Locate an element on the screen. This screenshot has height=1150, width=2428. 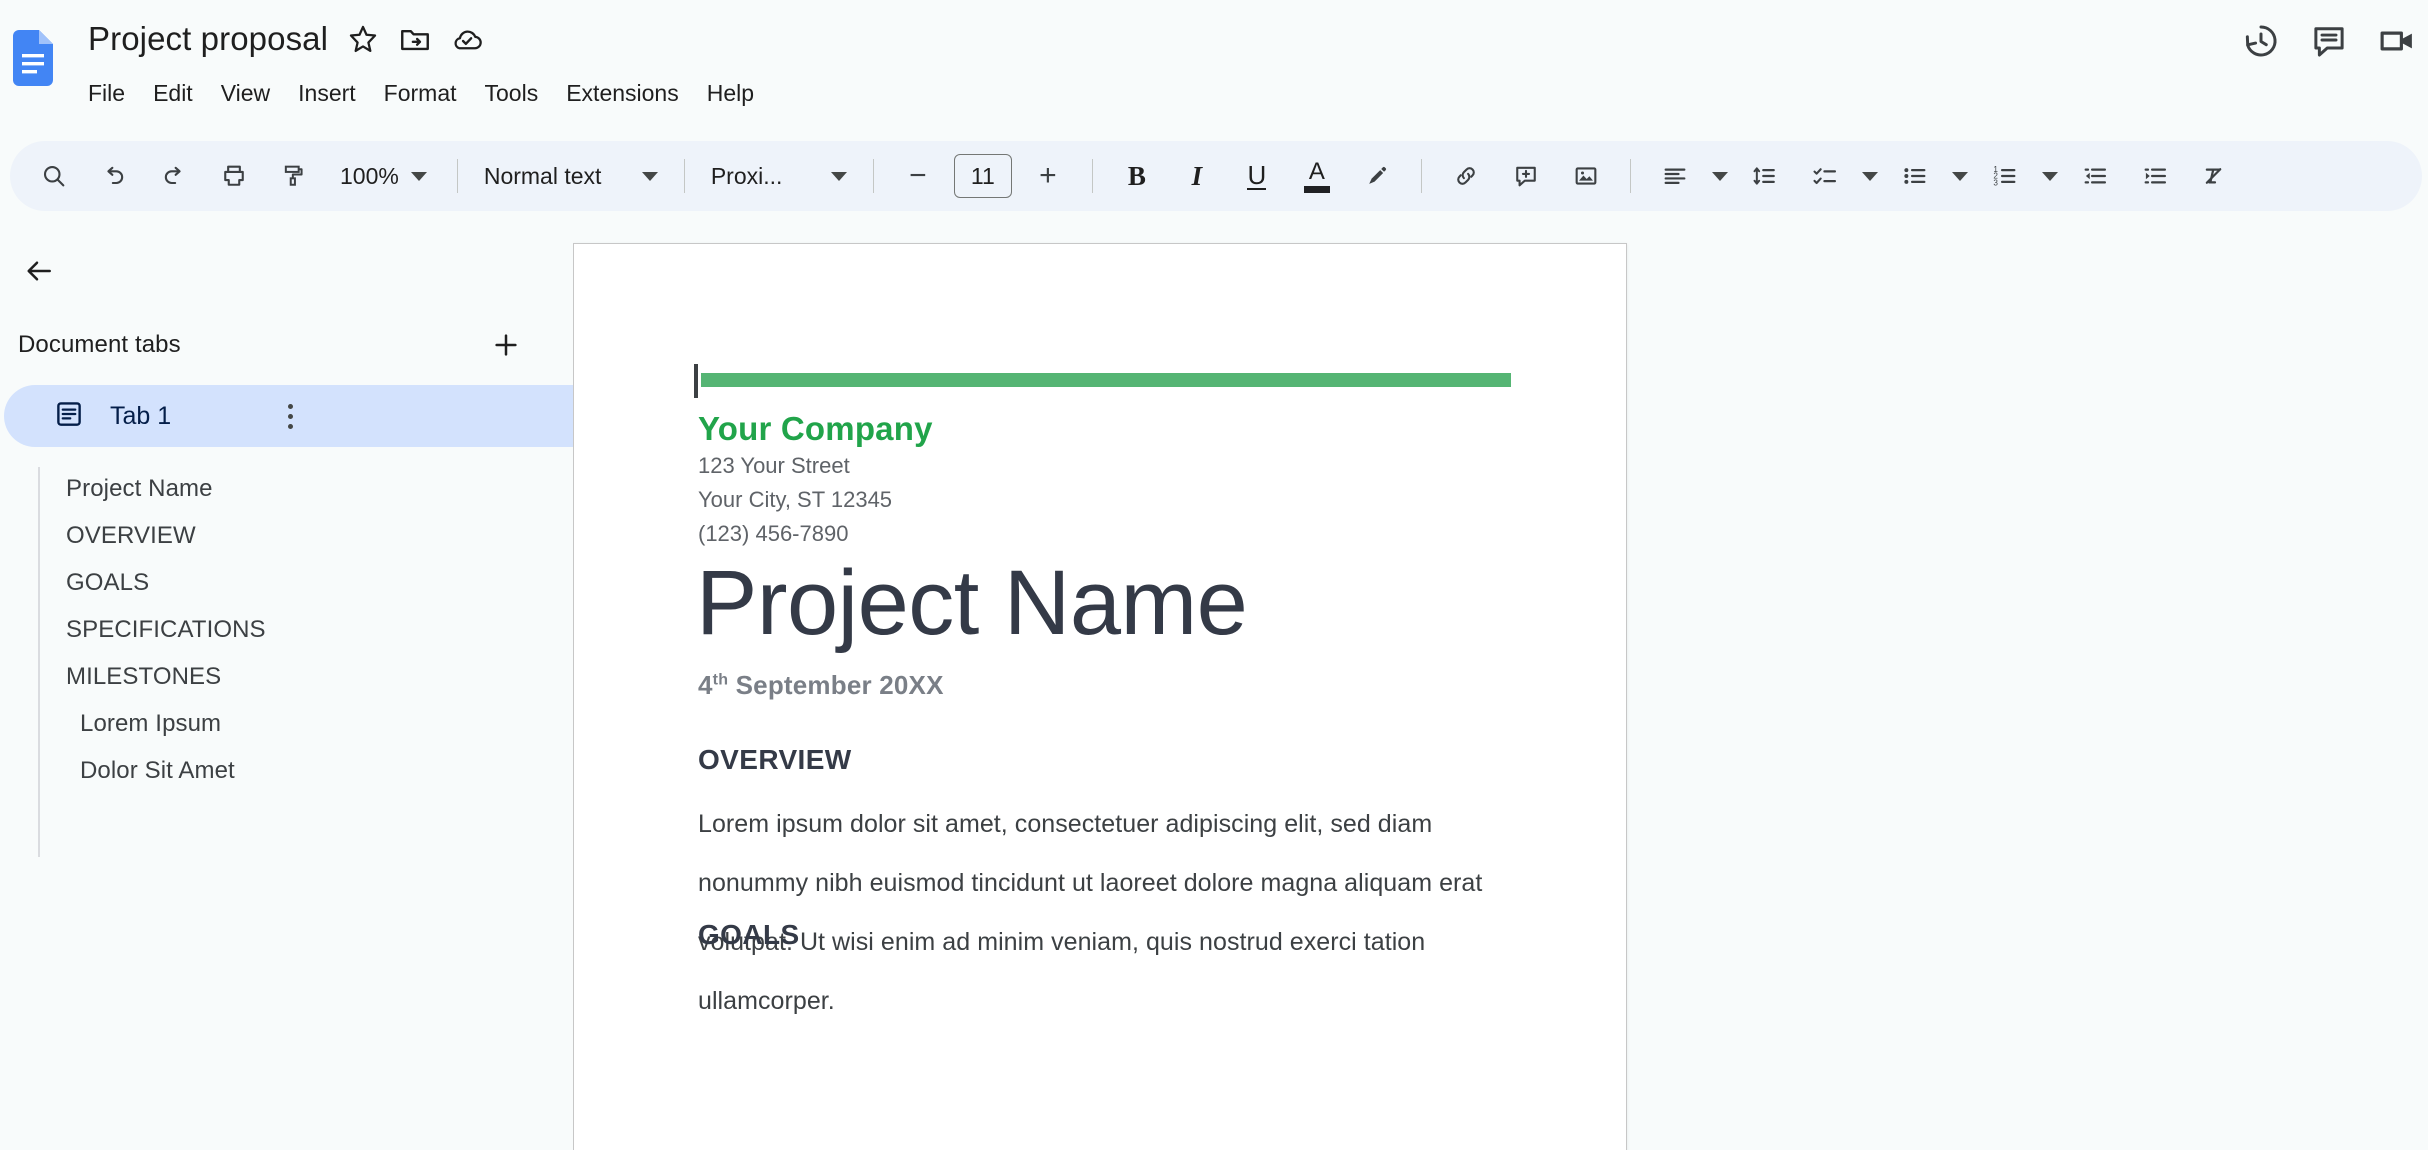
paragraph-style-value: Normal text is located at coordinates (542, 175).